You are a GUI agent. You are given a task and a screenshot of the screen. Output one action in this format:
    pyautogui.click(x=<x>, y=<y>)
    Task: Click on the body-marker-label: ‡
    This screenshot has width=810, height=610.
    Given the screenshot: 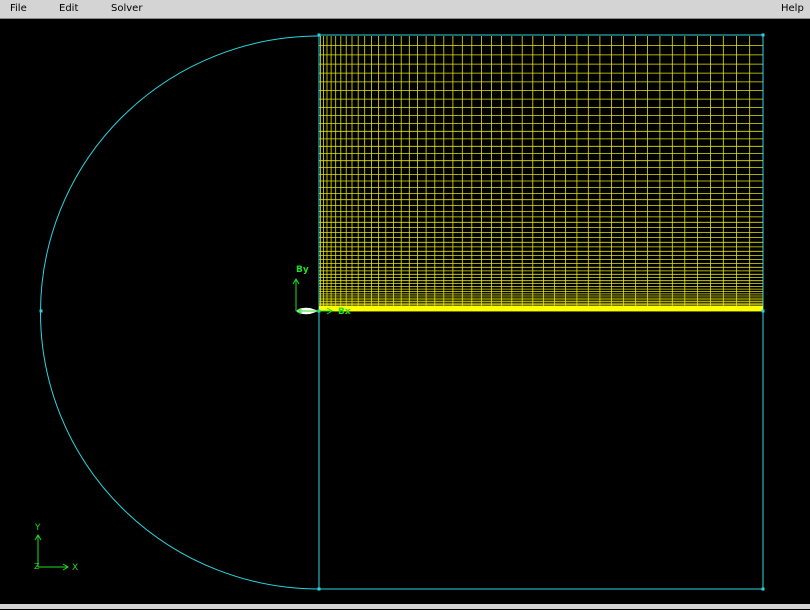 What is the action you would take?
    pyautogui.click(x=300, y=311)
    